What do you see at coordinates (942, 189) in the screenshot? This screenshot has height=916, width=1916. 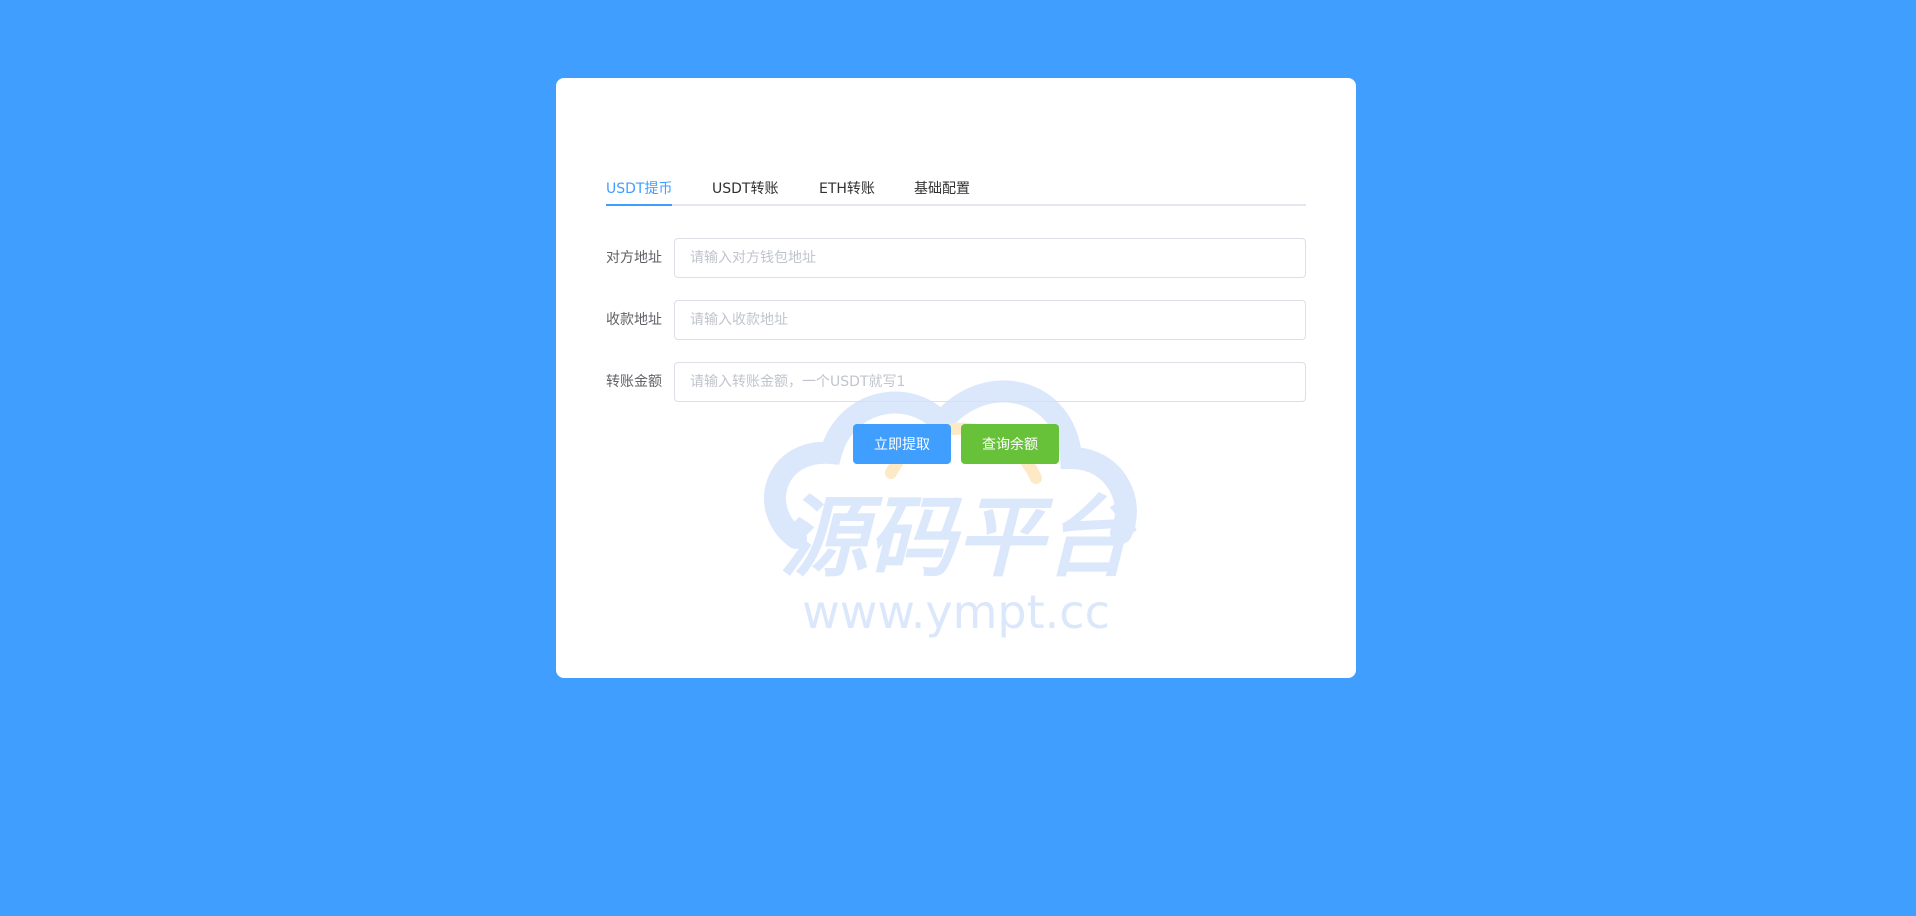 I see `tab-basic-config: 基础配置` at bounding box center [942, 189].